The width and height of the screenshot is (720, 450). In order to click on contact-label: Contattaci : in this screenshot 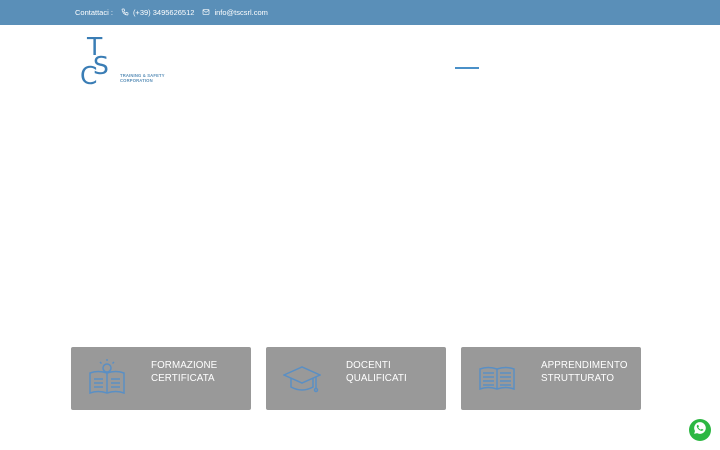, I will do `click(94, 12)`.